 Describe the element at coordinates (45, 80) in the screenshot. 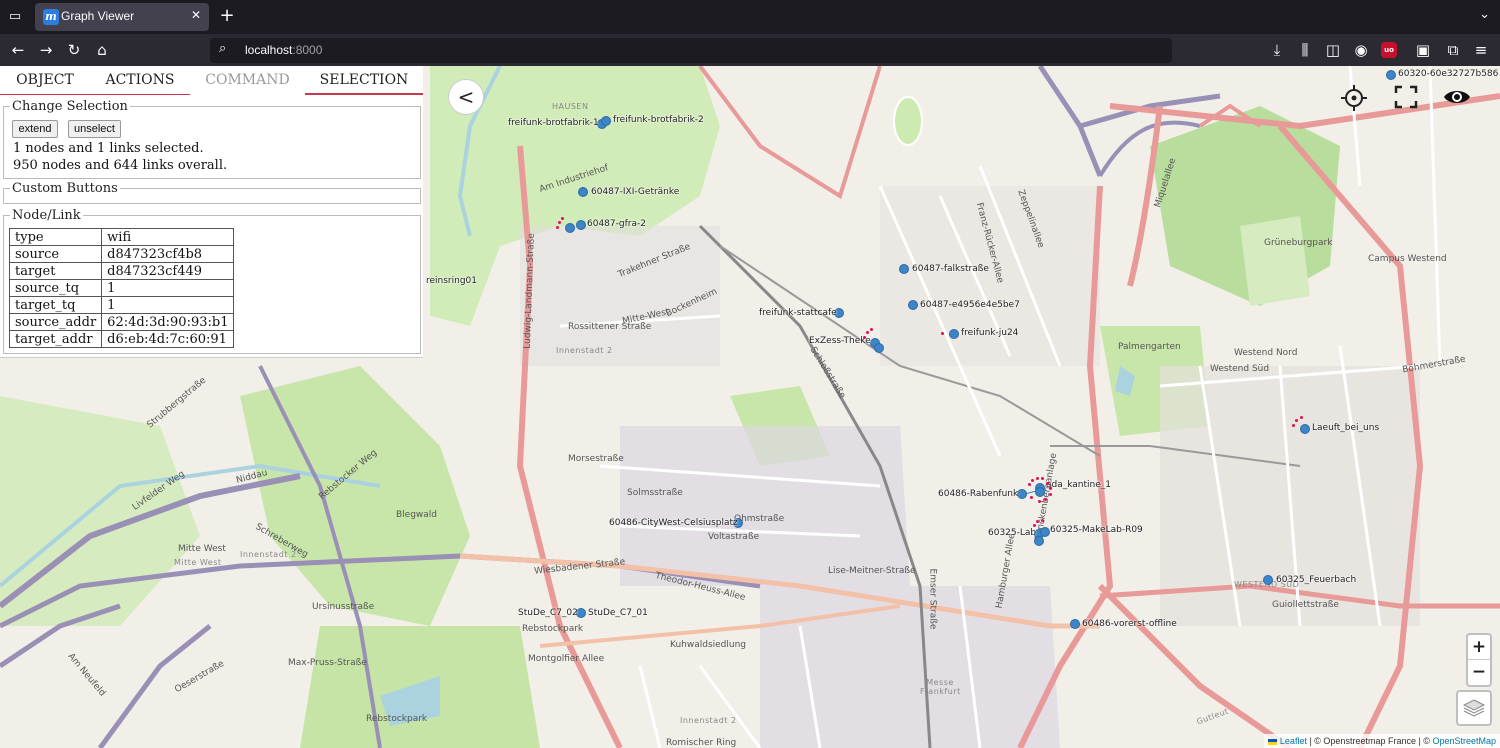

I see `tab-object: OBJECT` at that location.